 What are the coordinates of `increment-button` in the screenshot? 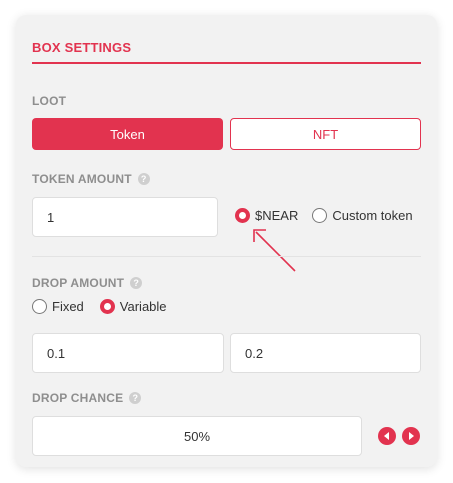 It's located at (411, 436).